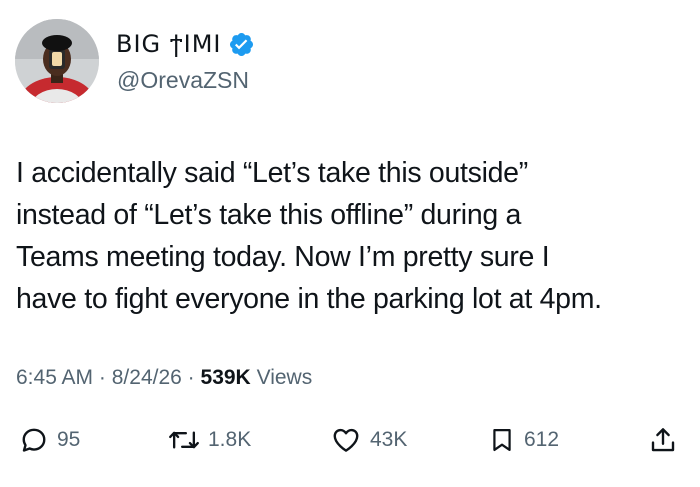 Image resolution: width=700 pixels, height=487 pixels. I want to click on avatar, so click(57, 61).